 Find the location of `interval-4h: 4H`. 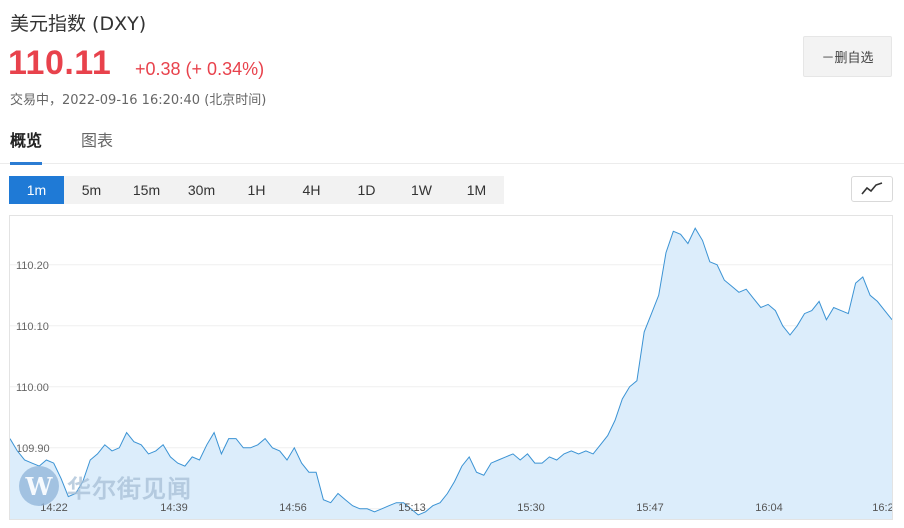

interval-4h: 4H is located at coordinates (311, 190).